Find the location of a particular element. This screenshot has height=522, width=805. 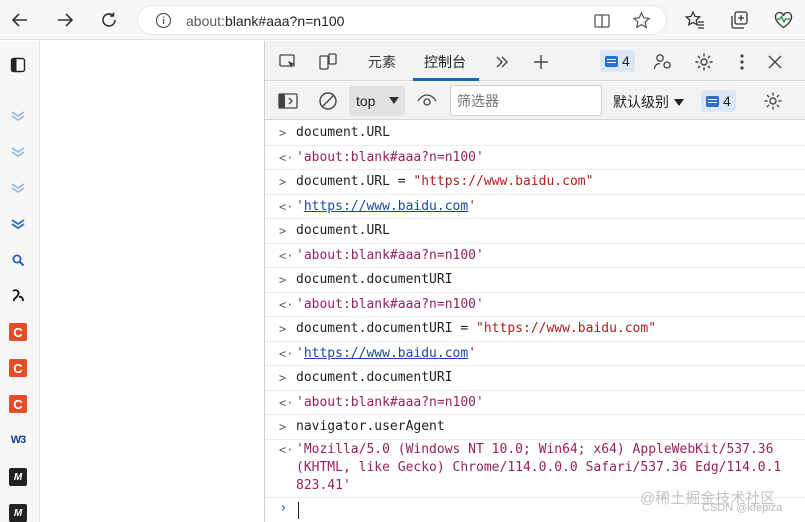

console-output-line: <·'https://www.baidu.com' is located at coordinates (535, 354).